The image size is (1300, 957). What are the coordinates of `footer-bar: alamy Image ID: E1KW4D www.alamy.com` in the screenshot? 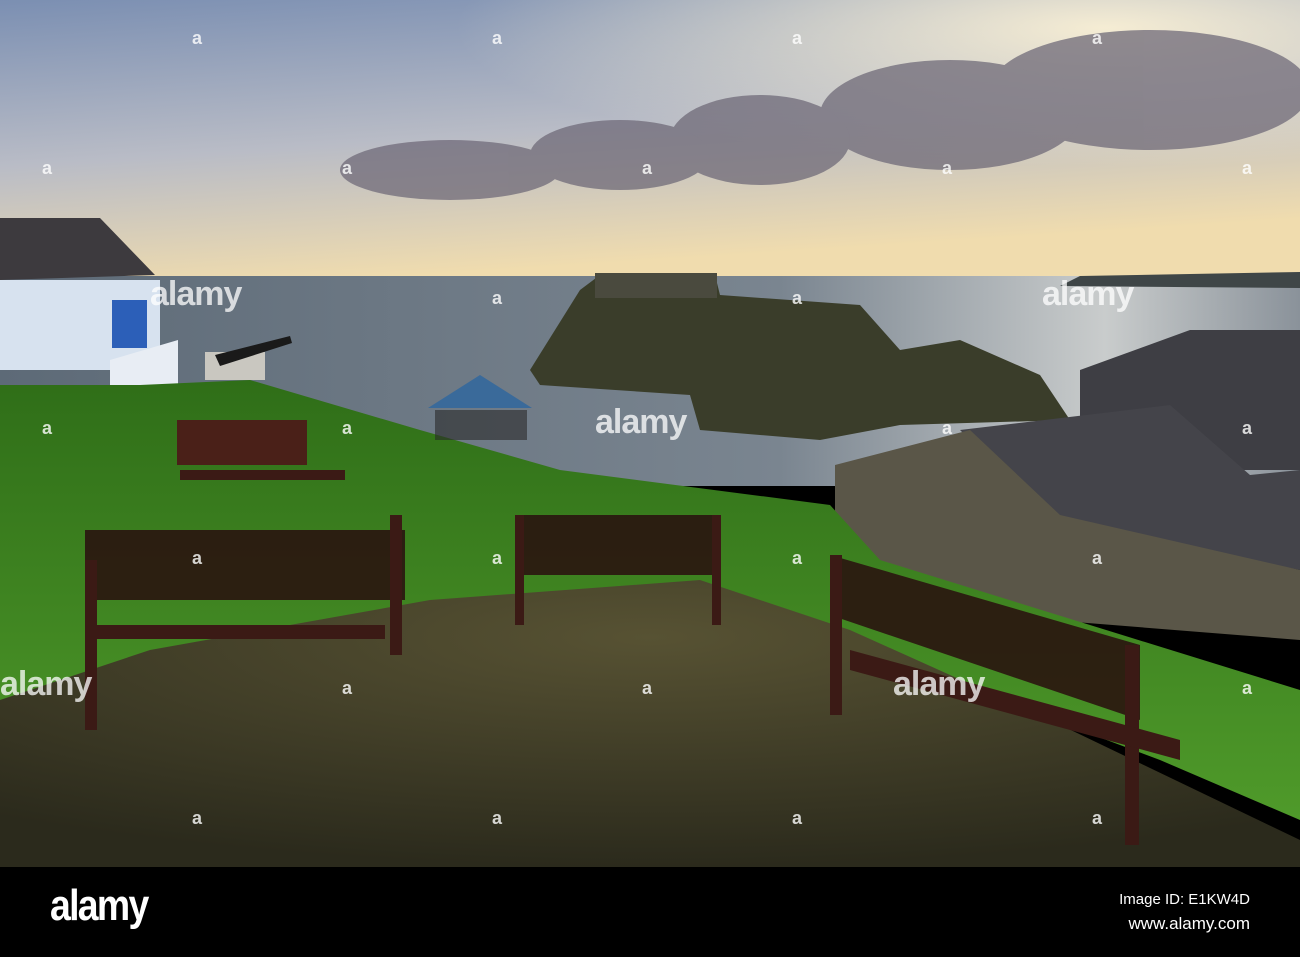 It's located at (650, 912).